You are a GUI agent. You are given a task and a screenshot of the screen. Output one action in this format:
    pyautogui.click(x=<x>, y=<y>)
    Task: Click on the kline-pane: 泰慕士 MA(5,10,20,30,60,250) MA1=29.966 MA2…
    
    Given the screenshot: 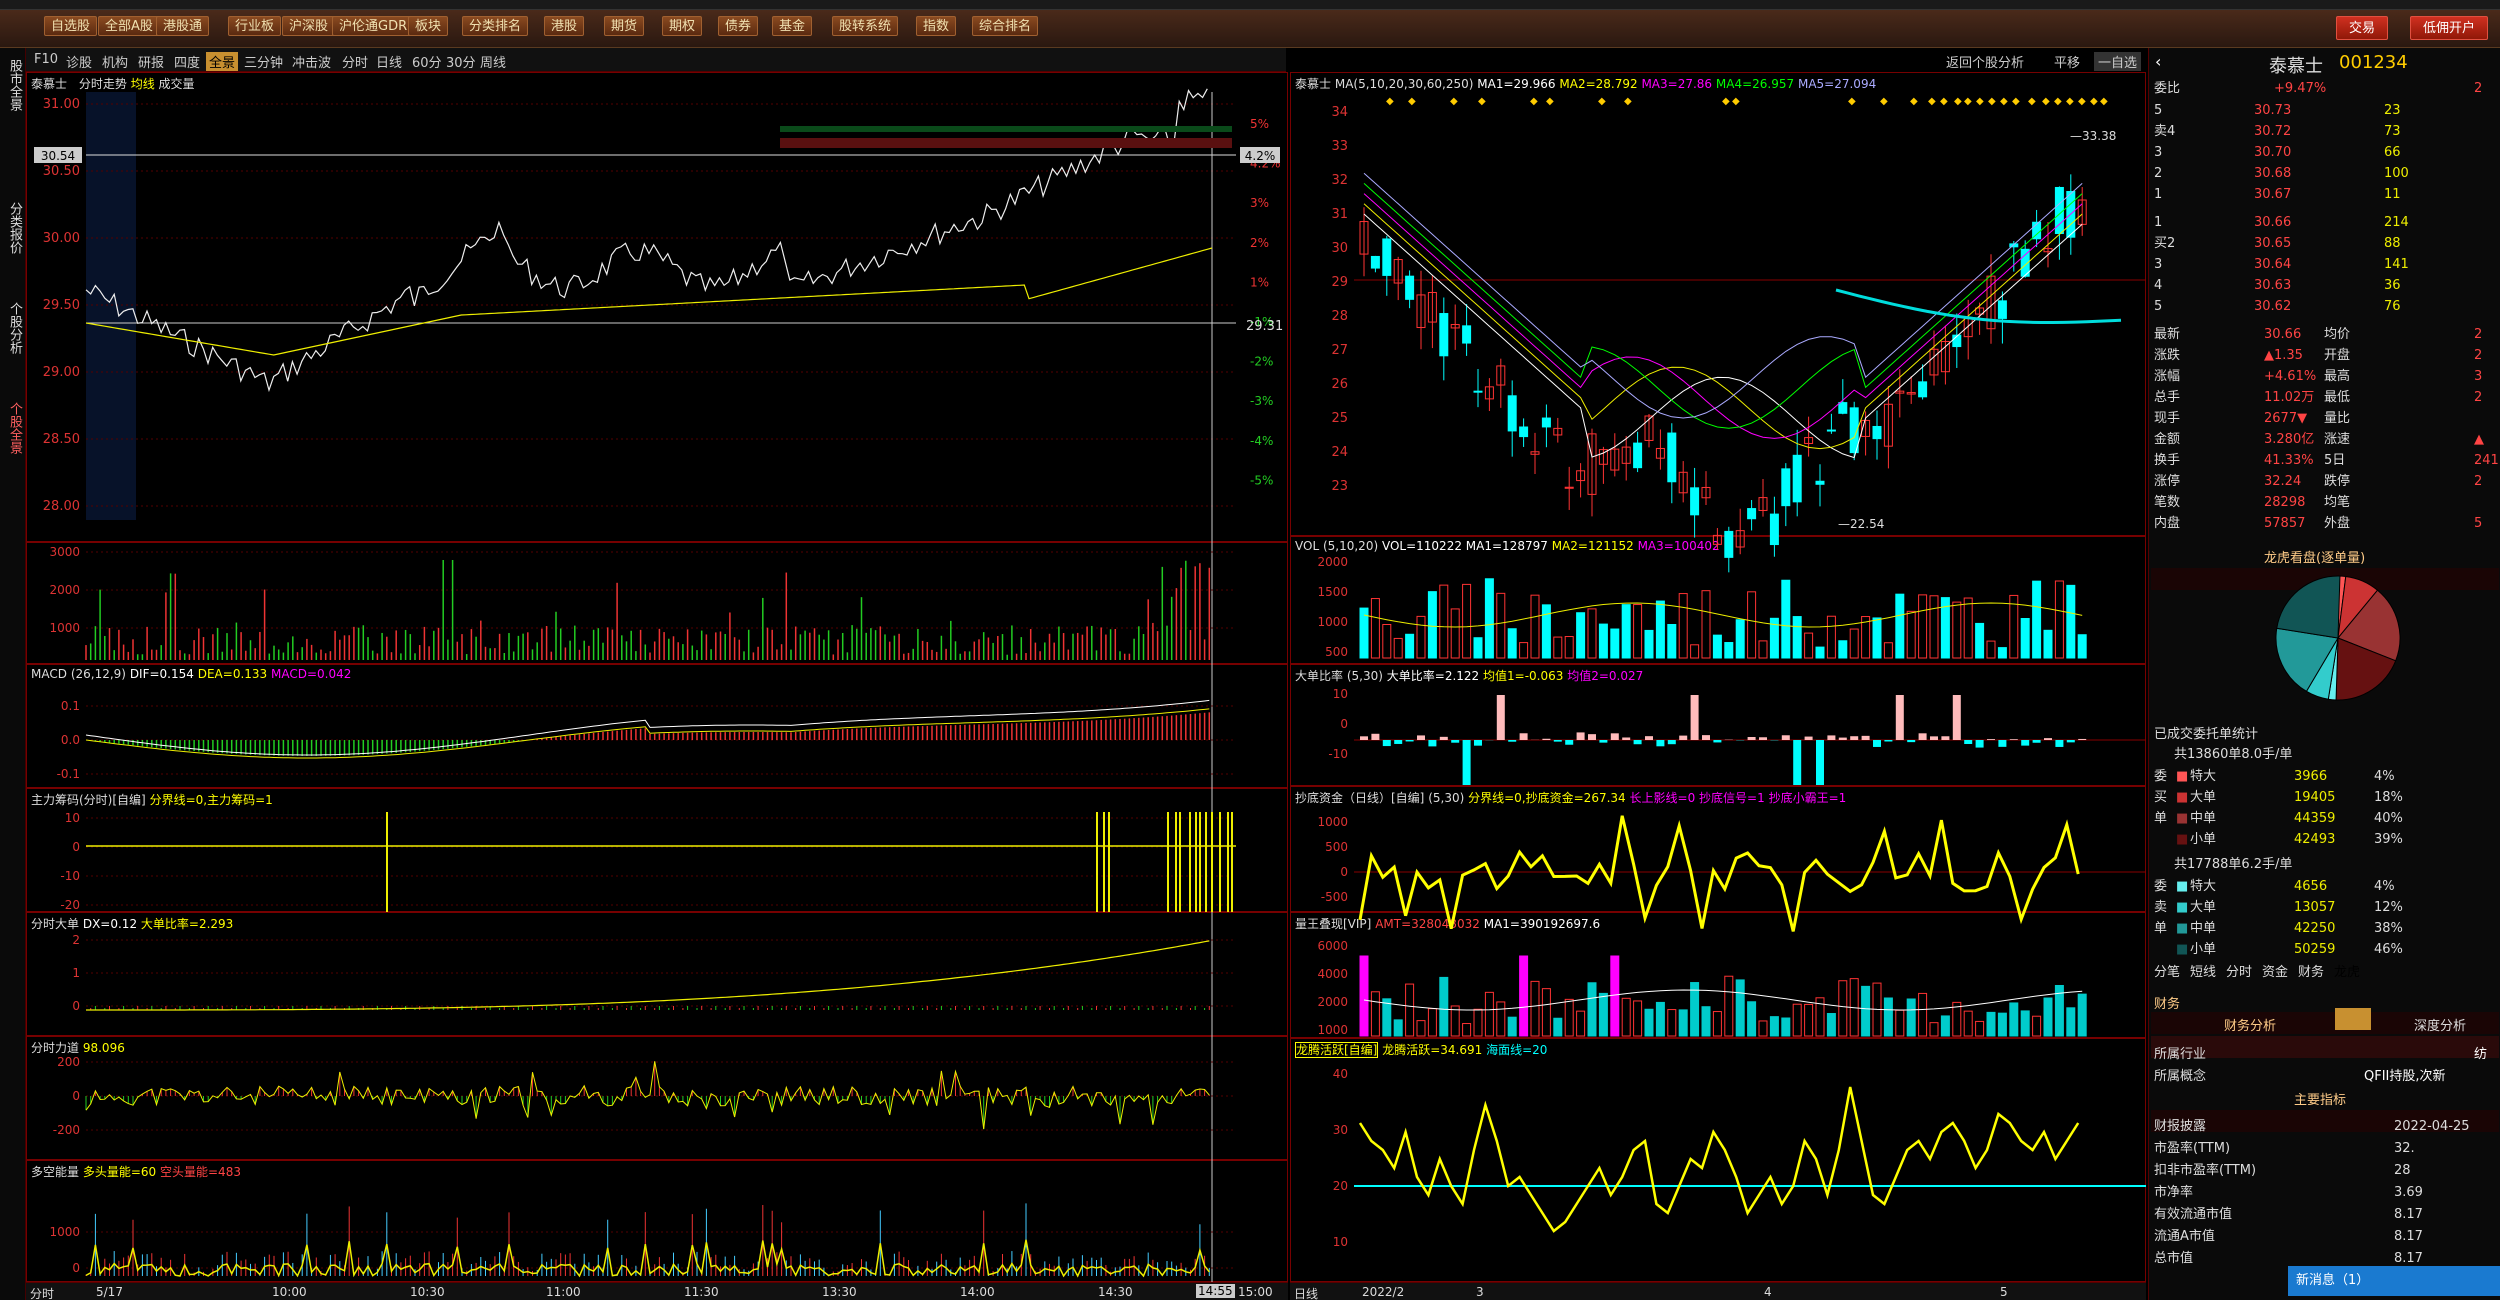 What is the action you would take?
    pyautogui.click(x=1718, y=304)
    